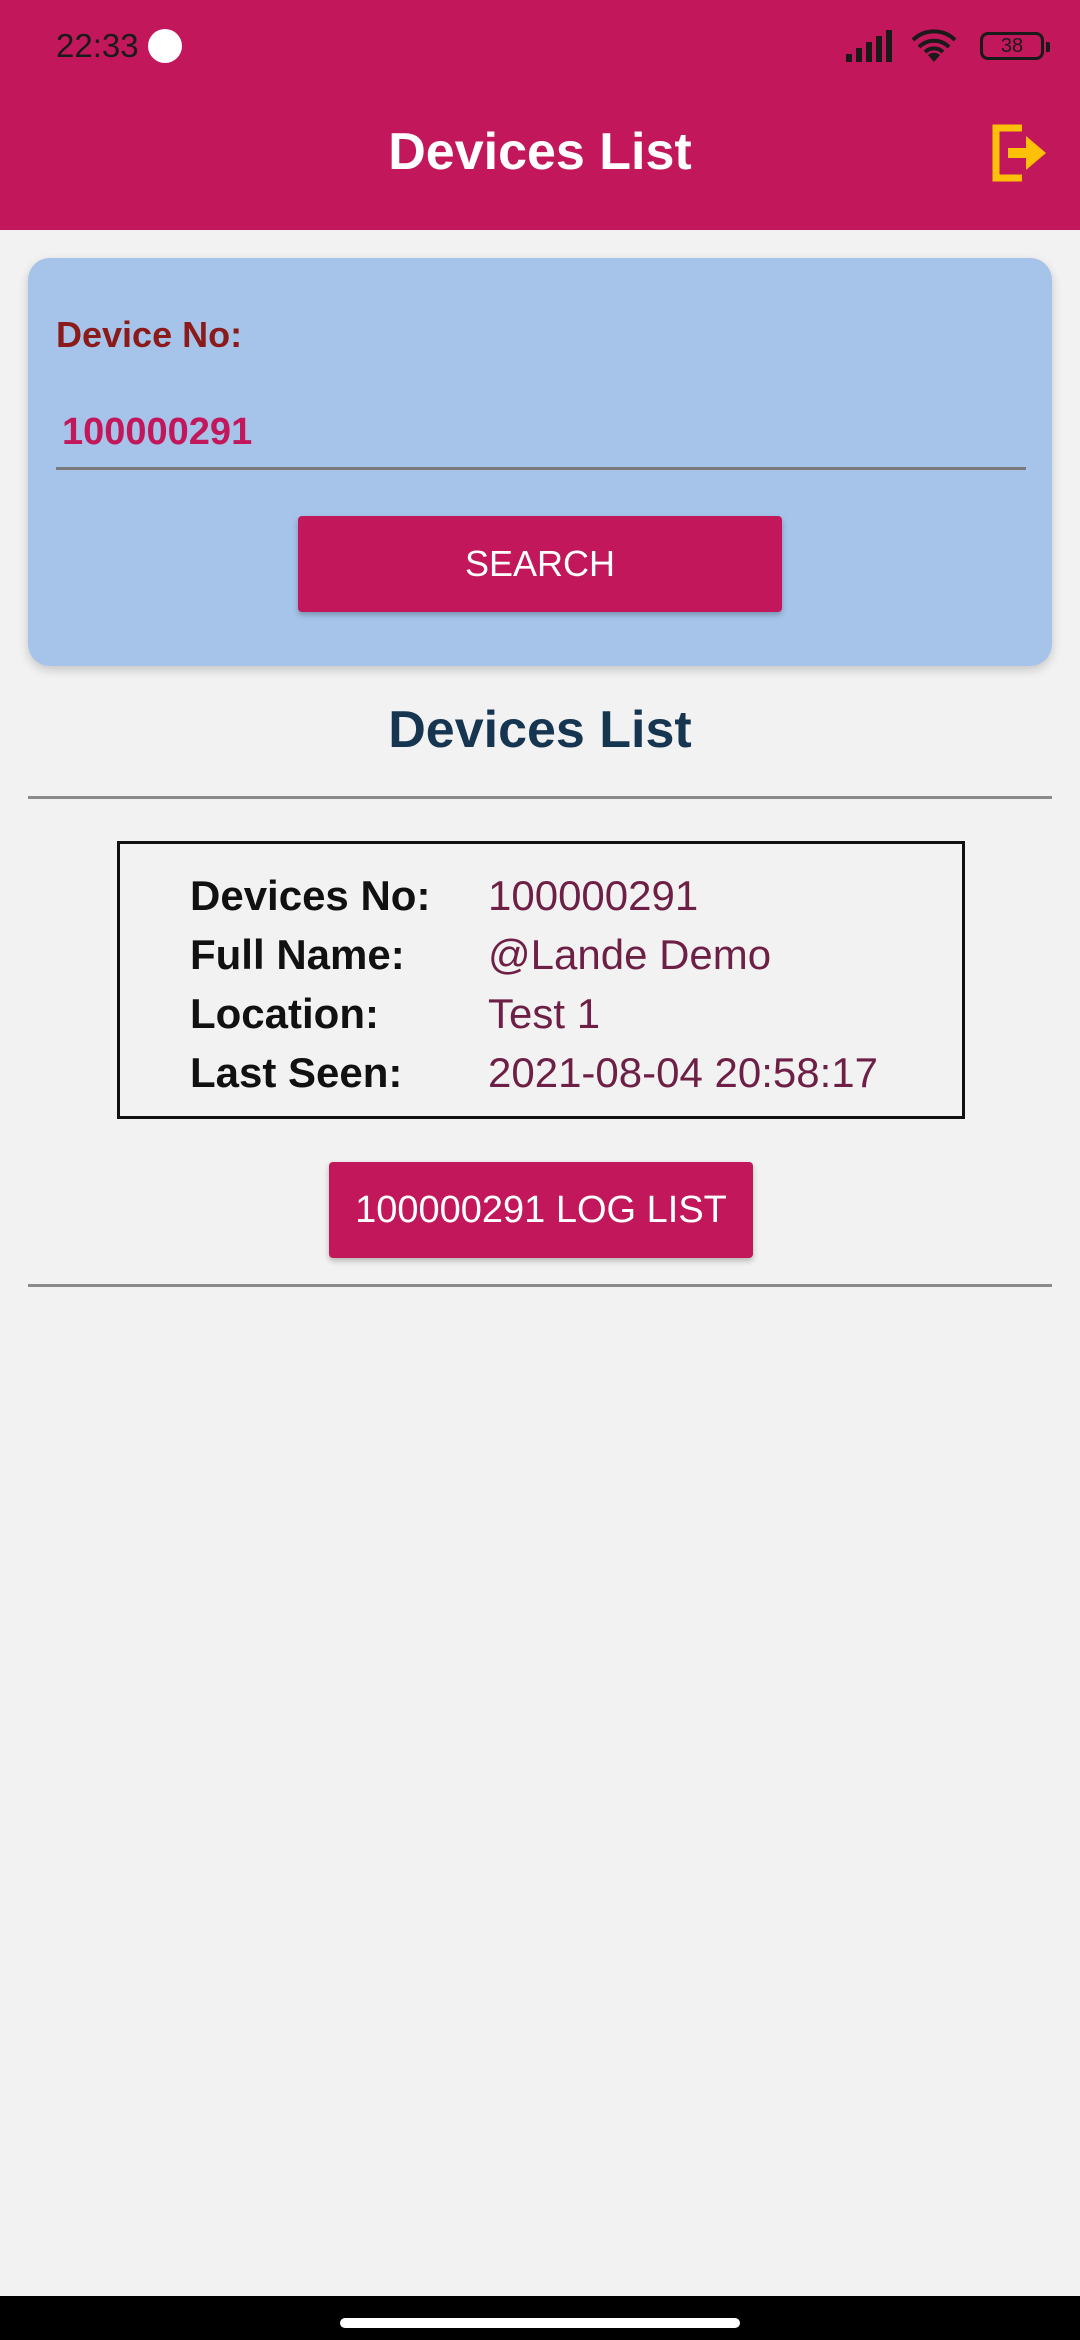 This screenshot has height=2340, width=1080. Describe the element at coordinates (593, 895) in the screenshot. I see `device-no-value: 100000291` at that location.